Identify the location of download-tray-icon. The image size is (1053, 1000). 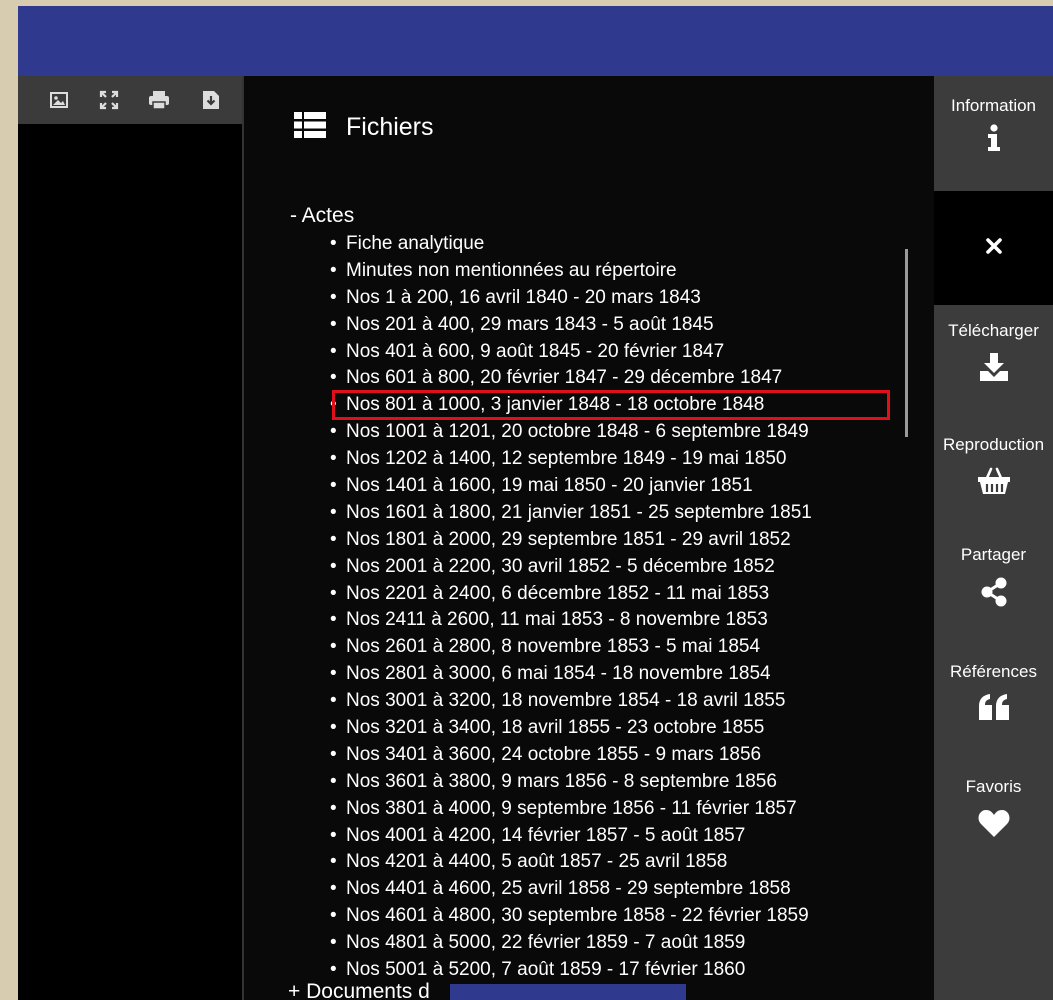
(994, 369).